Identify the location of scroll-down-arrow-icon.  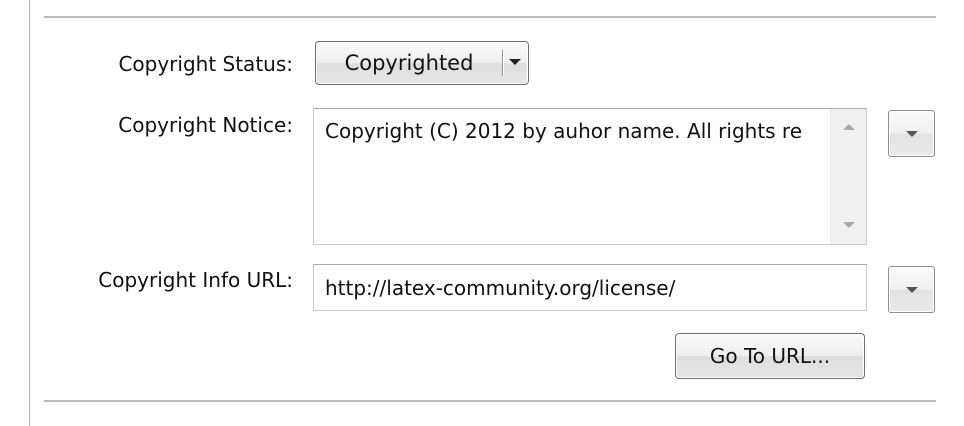
(849, 225).